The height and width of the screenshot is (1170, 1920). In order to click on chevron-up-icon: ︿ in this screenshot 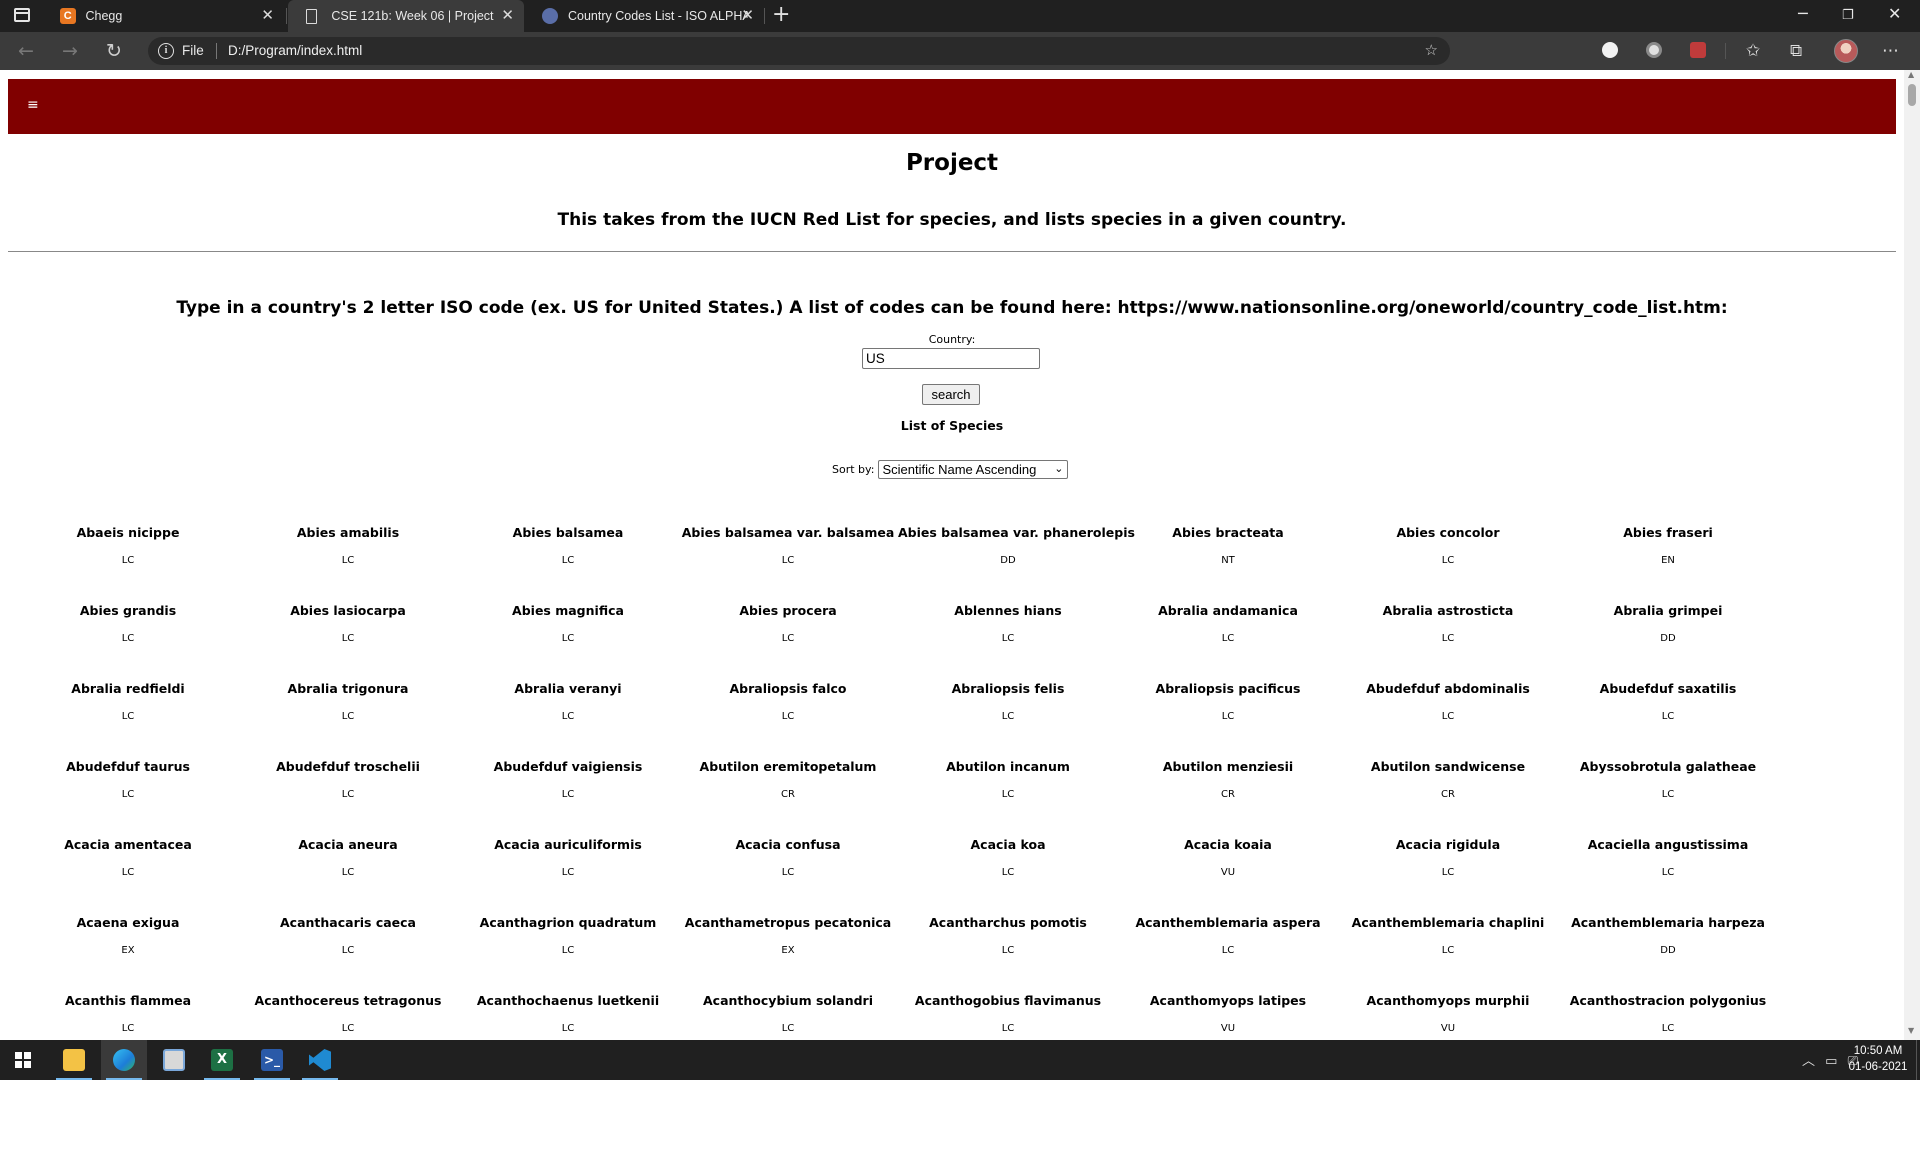, I will do `click(1808, 1061)`.